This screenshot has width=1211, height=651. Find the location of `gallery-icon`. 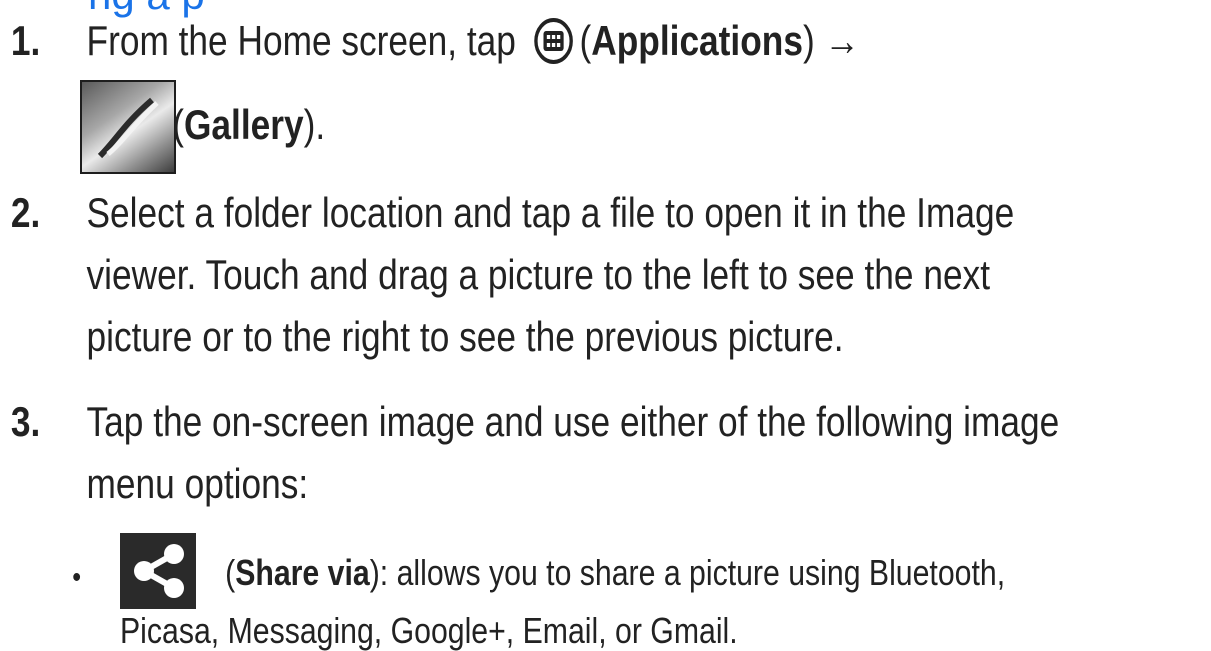

gallery-icon is located at coordinates (128, 127).